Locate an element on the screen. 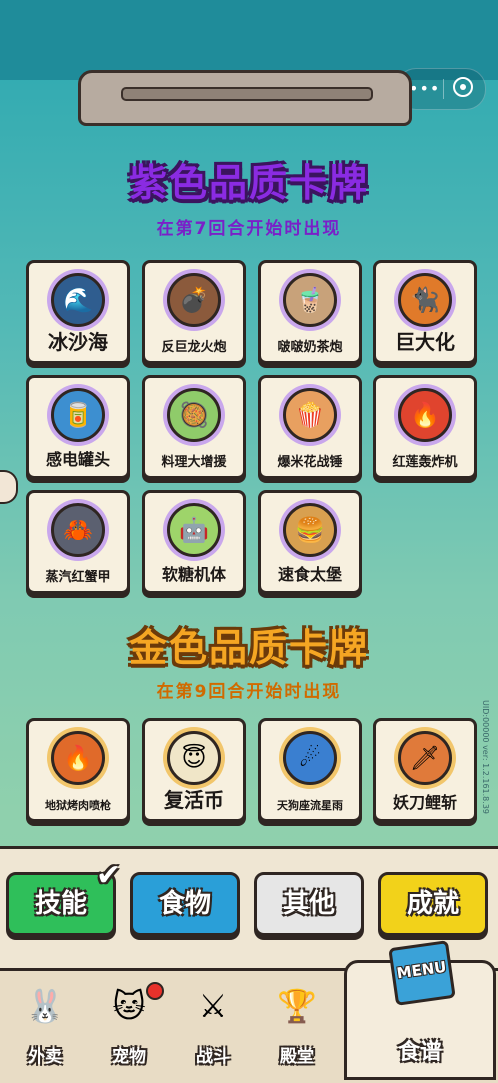 The height and width of the screenshot is (1083, 498). card-meteor: ☄ 天狗座流星雨 is located at coordinates (310, 770).